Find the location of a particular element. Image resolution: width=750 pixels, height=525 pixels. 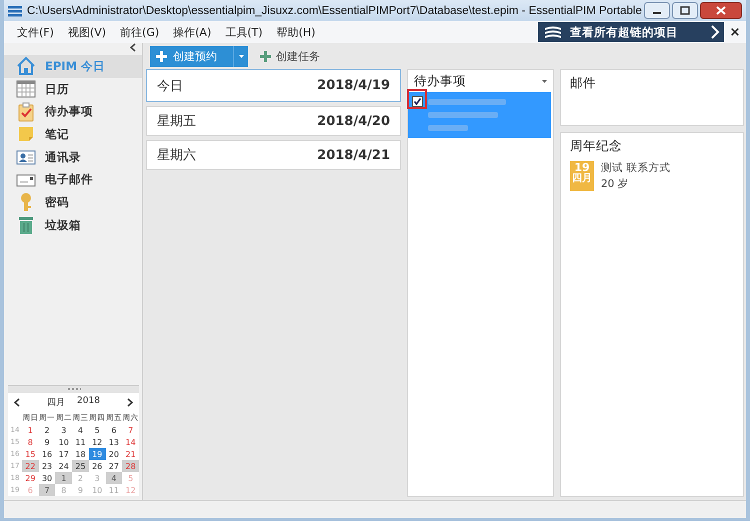

calendar-day: 15 is located at coordinates (30, 454).